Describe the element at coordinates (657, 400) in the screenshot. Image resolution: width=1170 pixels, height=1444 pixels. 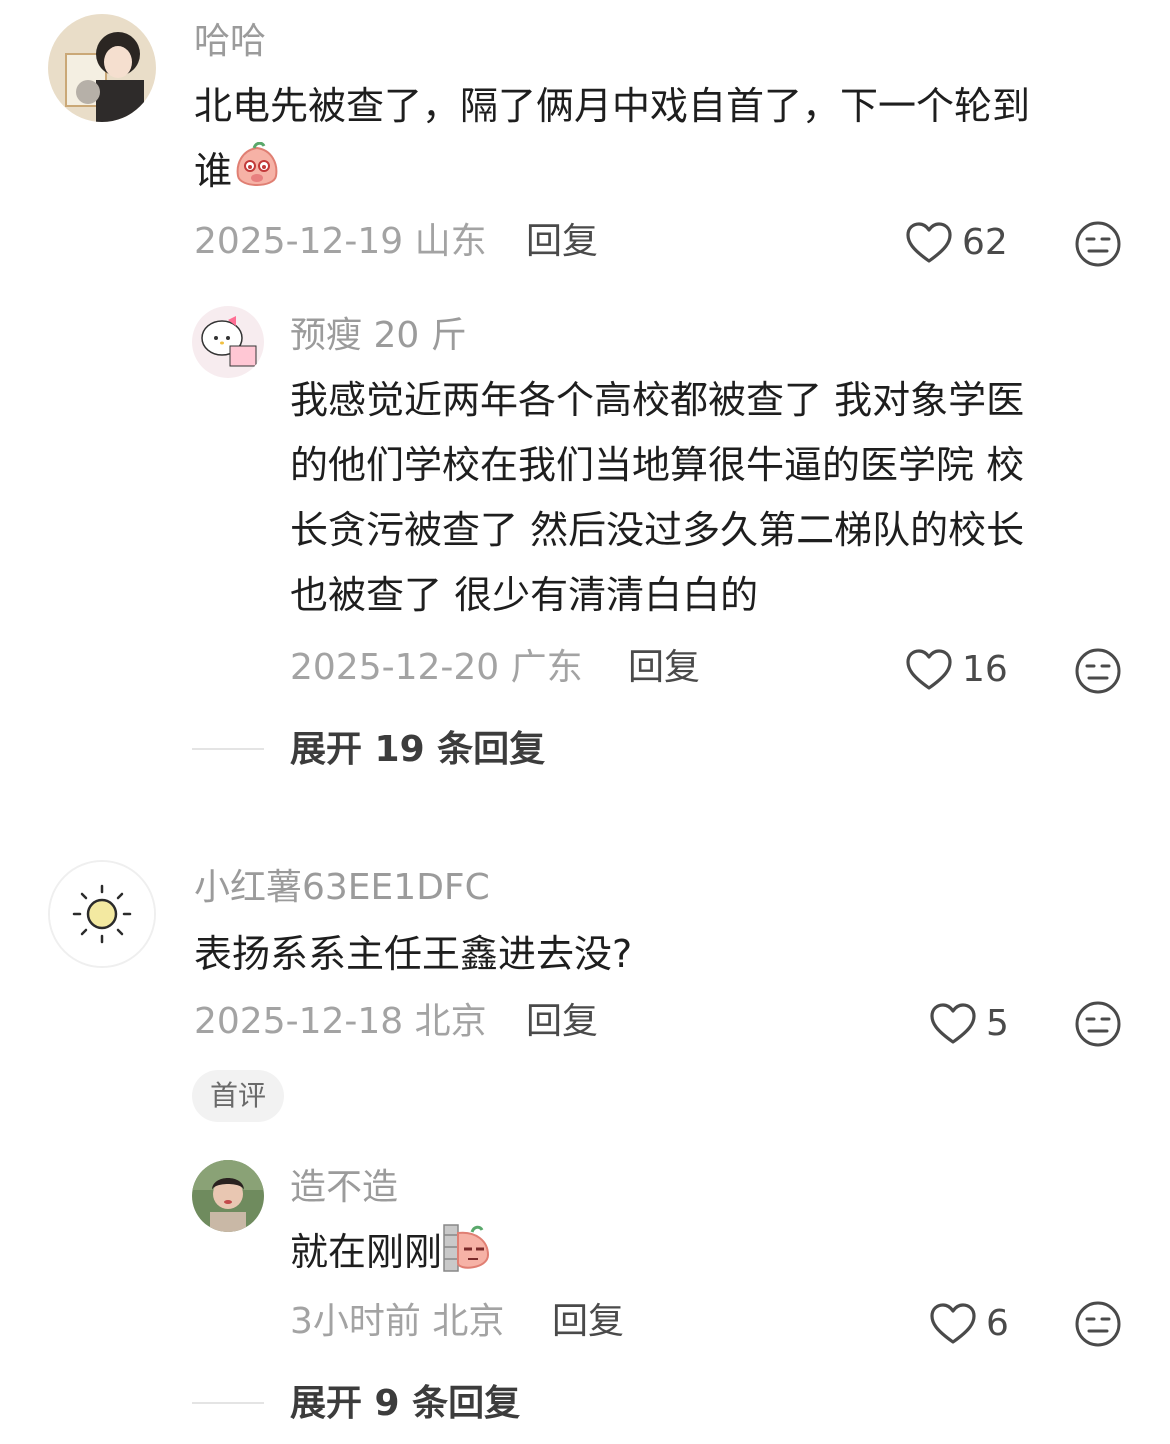
I see `reply-text-line: 我感觉近两年各个高校都被查了 我对象学医` at that location.